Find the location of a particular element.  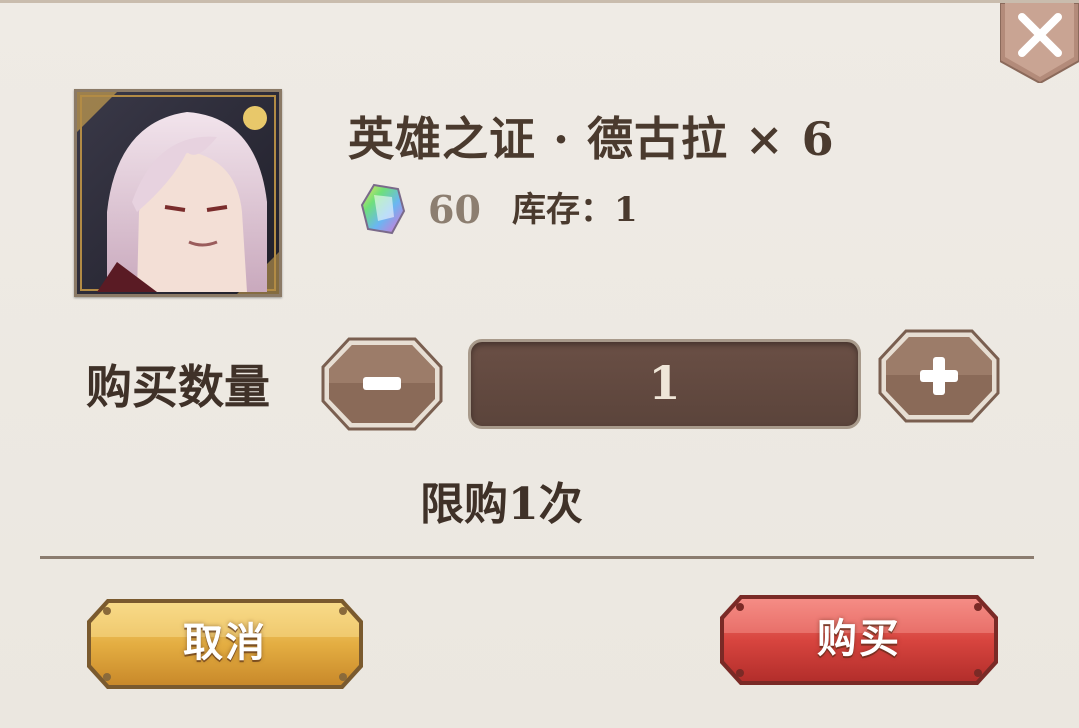

purchase-limit-text: 限购1次 is located at coordinates (501, 504).